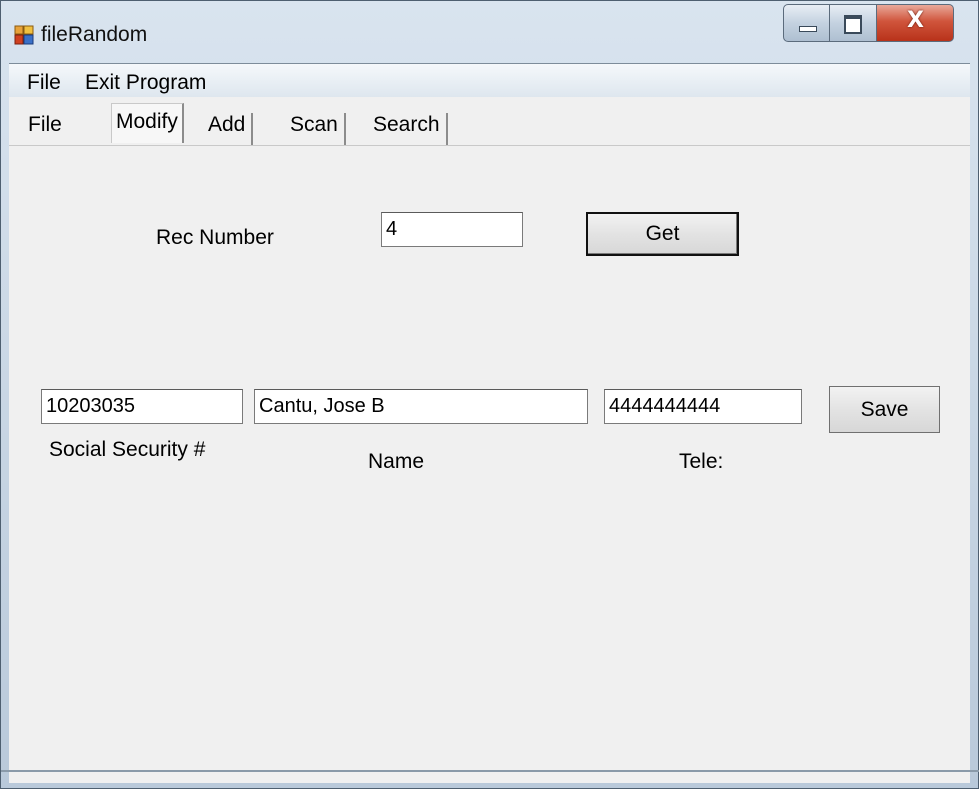 Image resolution: width=979 pixels, height=789 pixels. I want to click on close-button: X, so click(915, 23).